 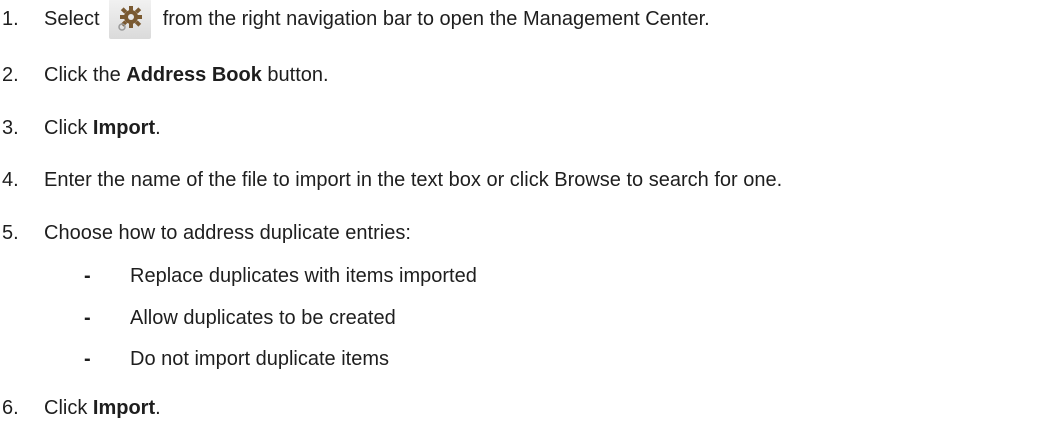 What do you see at coordinates (227, 233) in the screenshot?
I see `step-text: Choose how to address duplicate entries:` at bounding box center [227, 233].